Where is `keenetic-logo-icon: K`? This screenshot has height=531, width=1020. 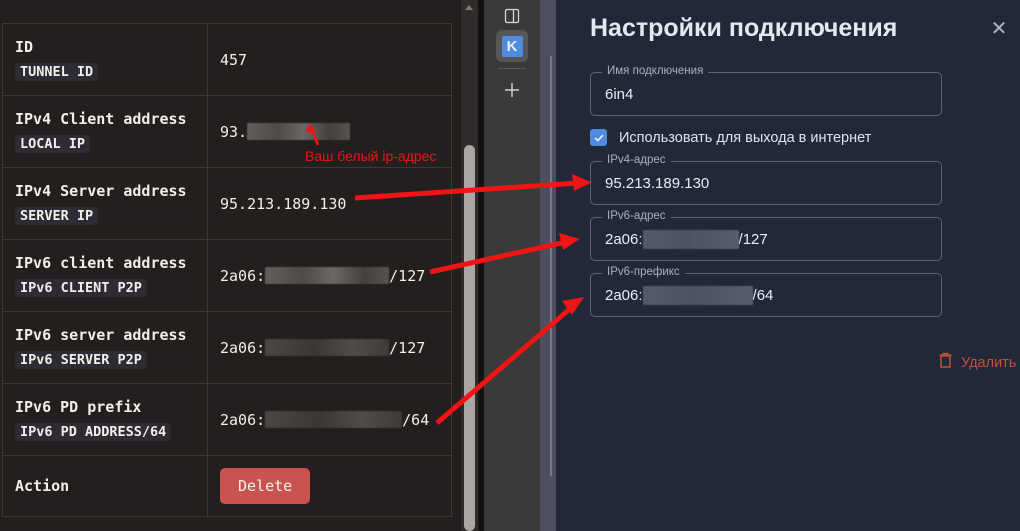
keenetic-logo-icon: K is located at coordinates (512, 46).